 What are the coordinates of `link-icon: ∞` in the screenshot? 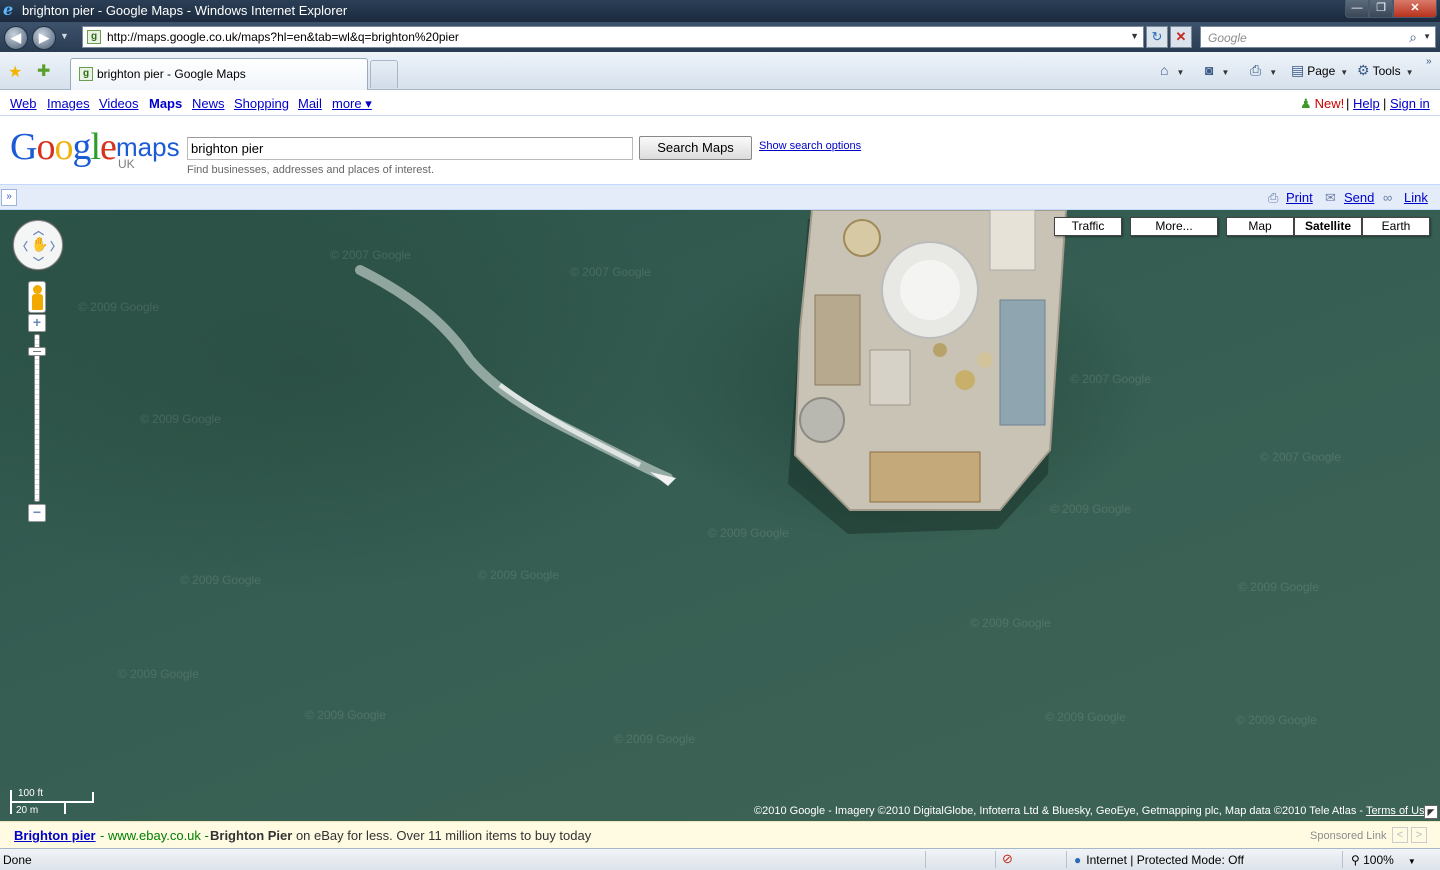 It's located at (1387, 197).